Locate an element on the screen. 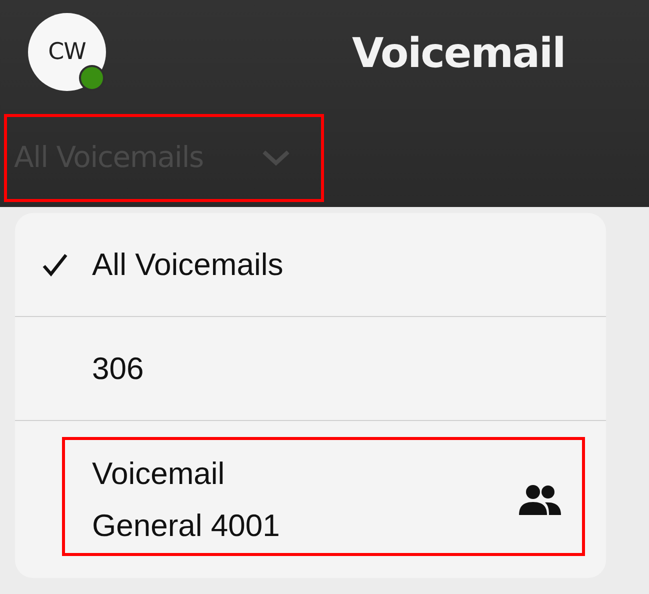  item-label: General 4001 is located at coordinates (186, 525).